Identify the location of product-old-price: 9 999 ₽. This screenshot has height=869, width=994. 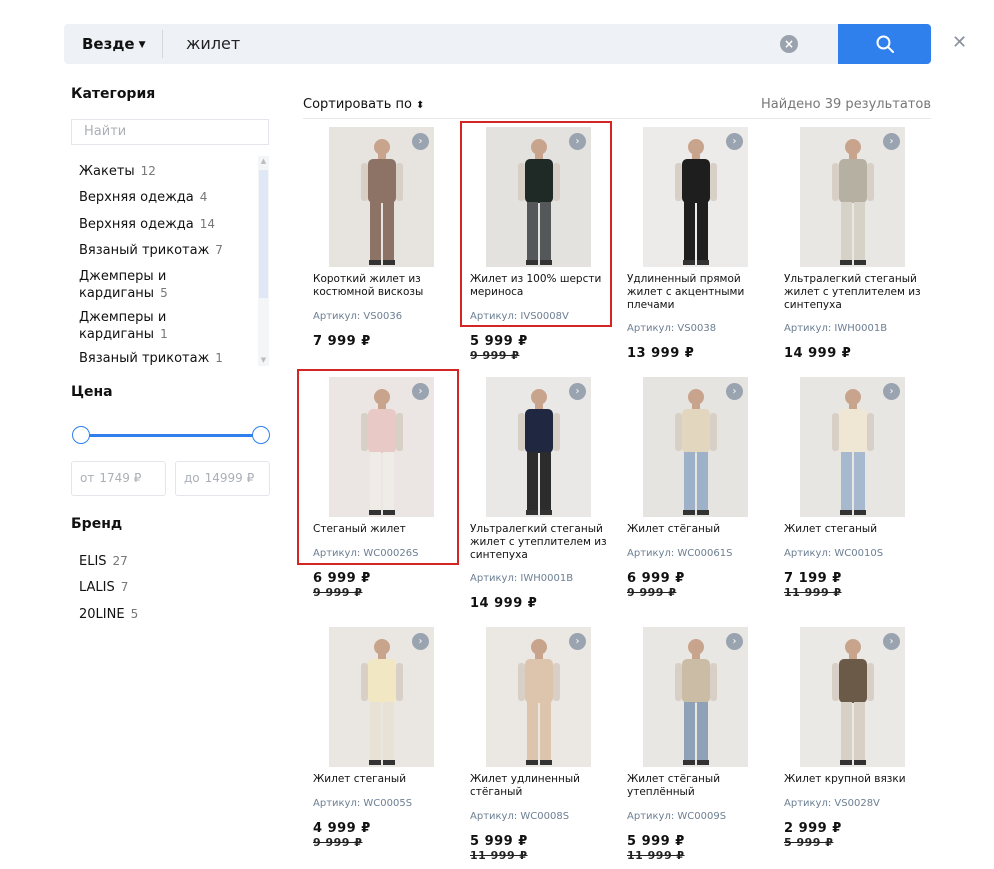
(338, 592).